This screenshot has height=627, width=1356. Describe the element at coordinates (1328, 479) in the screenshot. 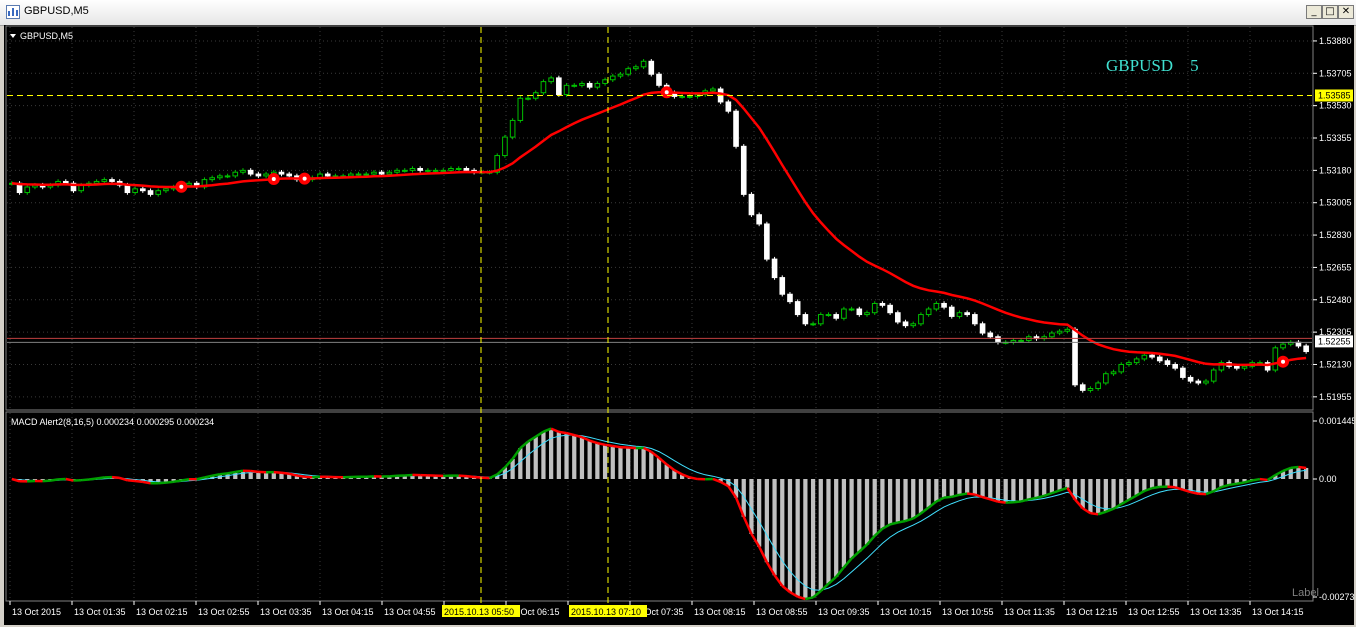

I see `macd-tick-label: 0.00` at that location.